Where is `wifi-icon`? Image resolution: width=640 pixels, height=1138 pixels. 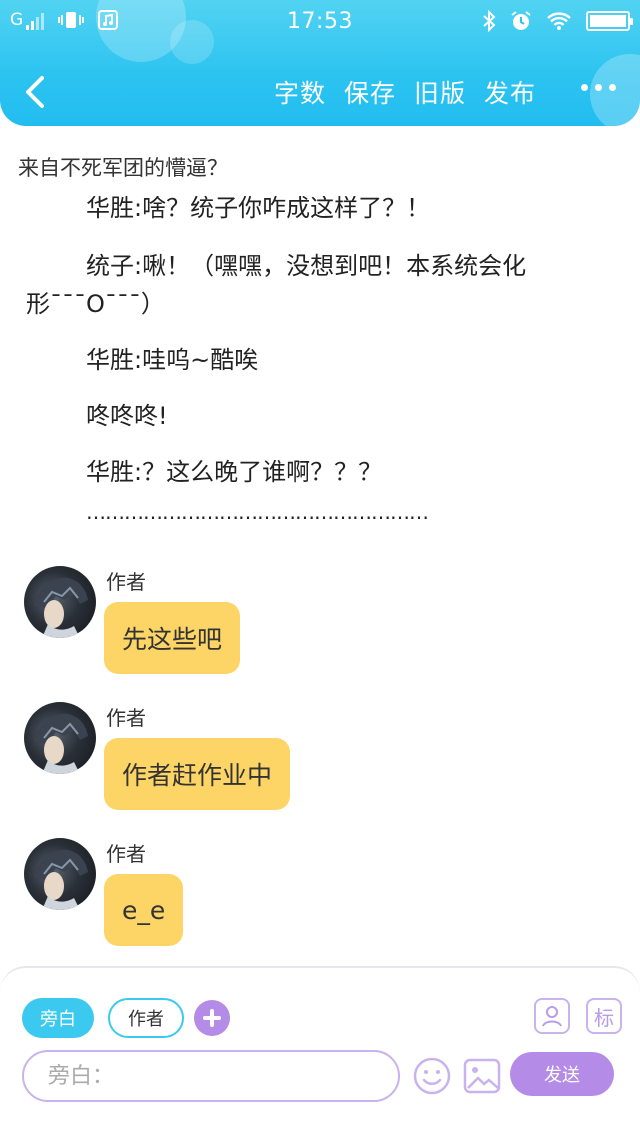
wifi-icon is located at coordinates (559, 21).